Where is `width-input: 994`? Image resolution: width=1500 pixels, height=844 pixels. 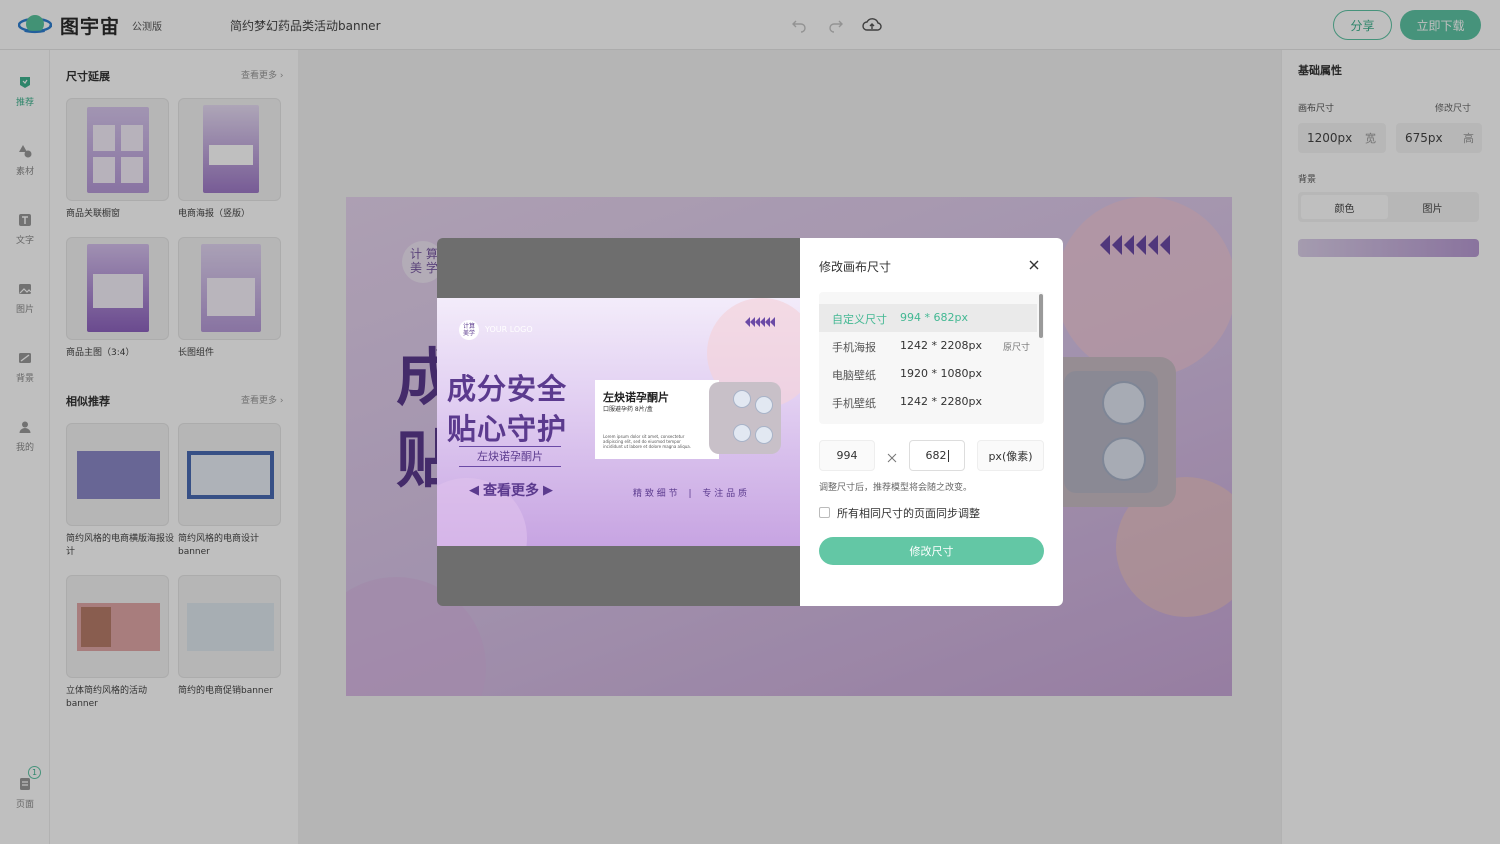 width-input: 994 is located at coordinates (847, 455).